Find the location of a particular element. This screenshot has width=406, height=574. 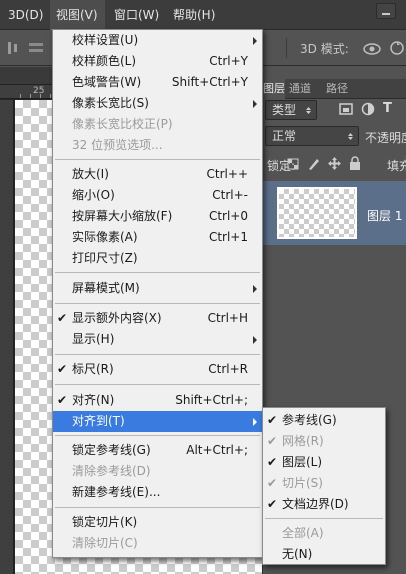

menu-item-lock-slices: 锁定切片(K) is located at coordinates (157, 522).